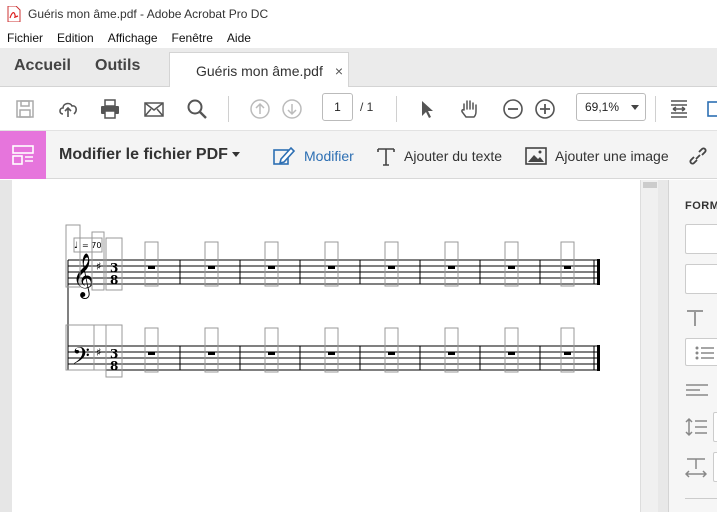  What do you see at coordinates (710, 109) in the screenshot?
I see `read-mode-icon` at bounding box center [710, 109].